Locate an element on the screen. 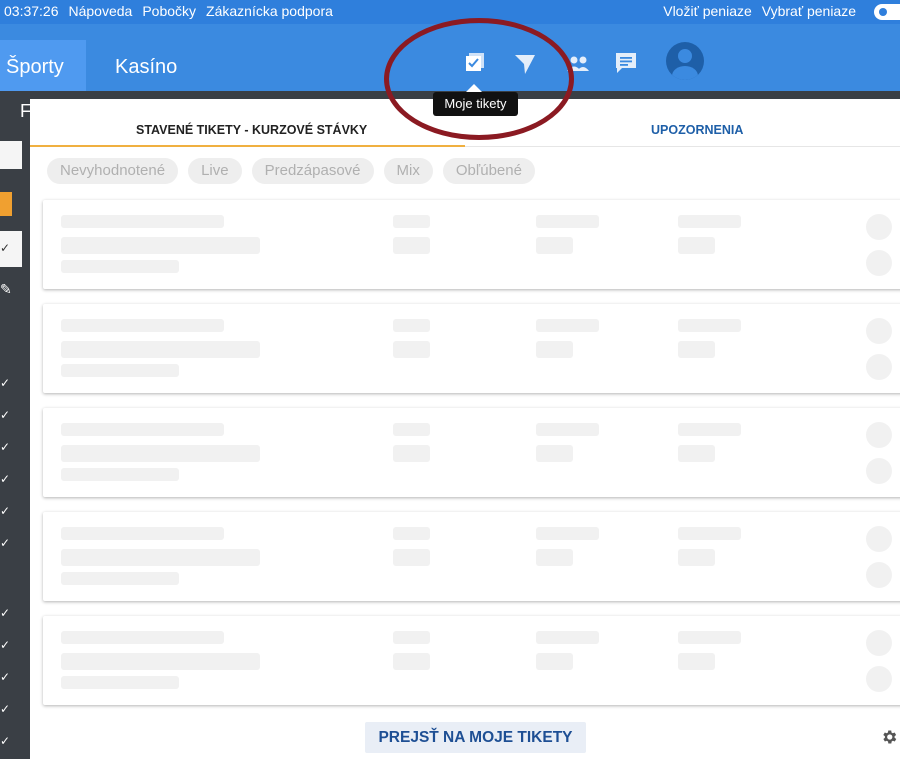  tab-casino: Kasíno is located at coordinates (146, 67).